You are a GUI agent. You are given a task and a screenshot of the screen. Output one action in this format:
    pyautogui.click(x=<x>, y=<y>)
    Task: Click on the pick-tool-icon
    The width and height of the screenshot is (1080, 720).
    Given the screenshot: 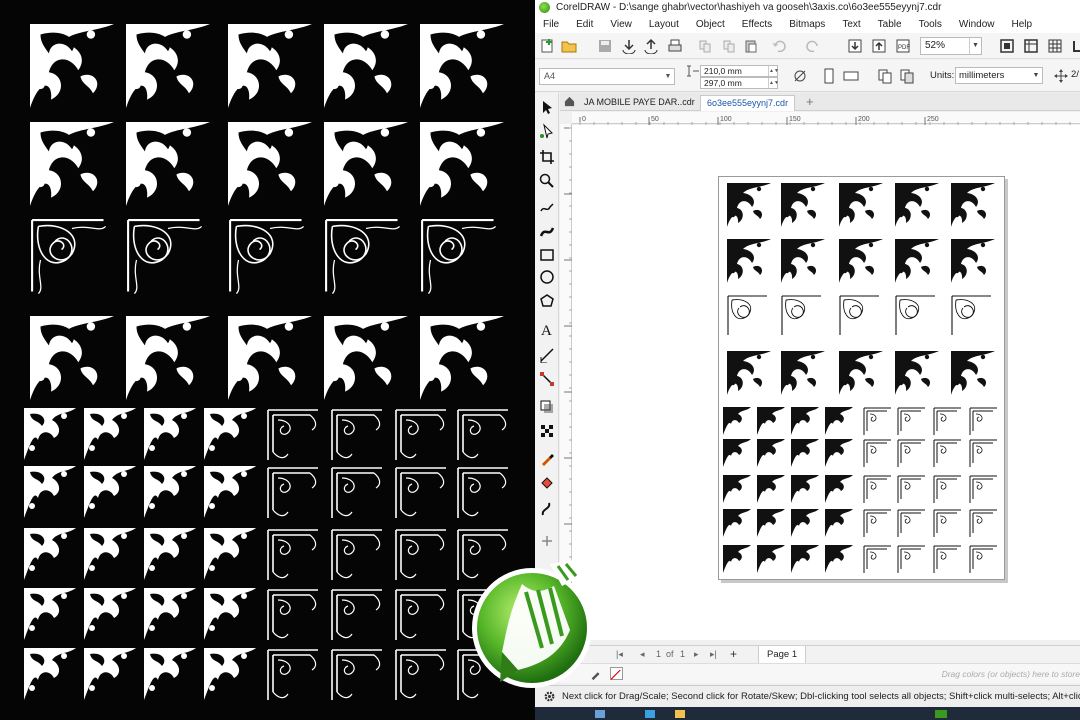 What is the action you would take?
    pyautogui.click(x=547, y=107)
    